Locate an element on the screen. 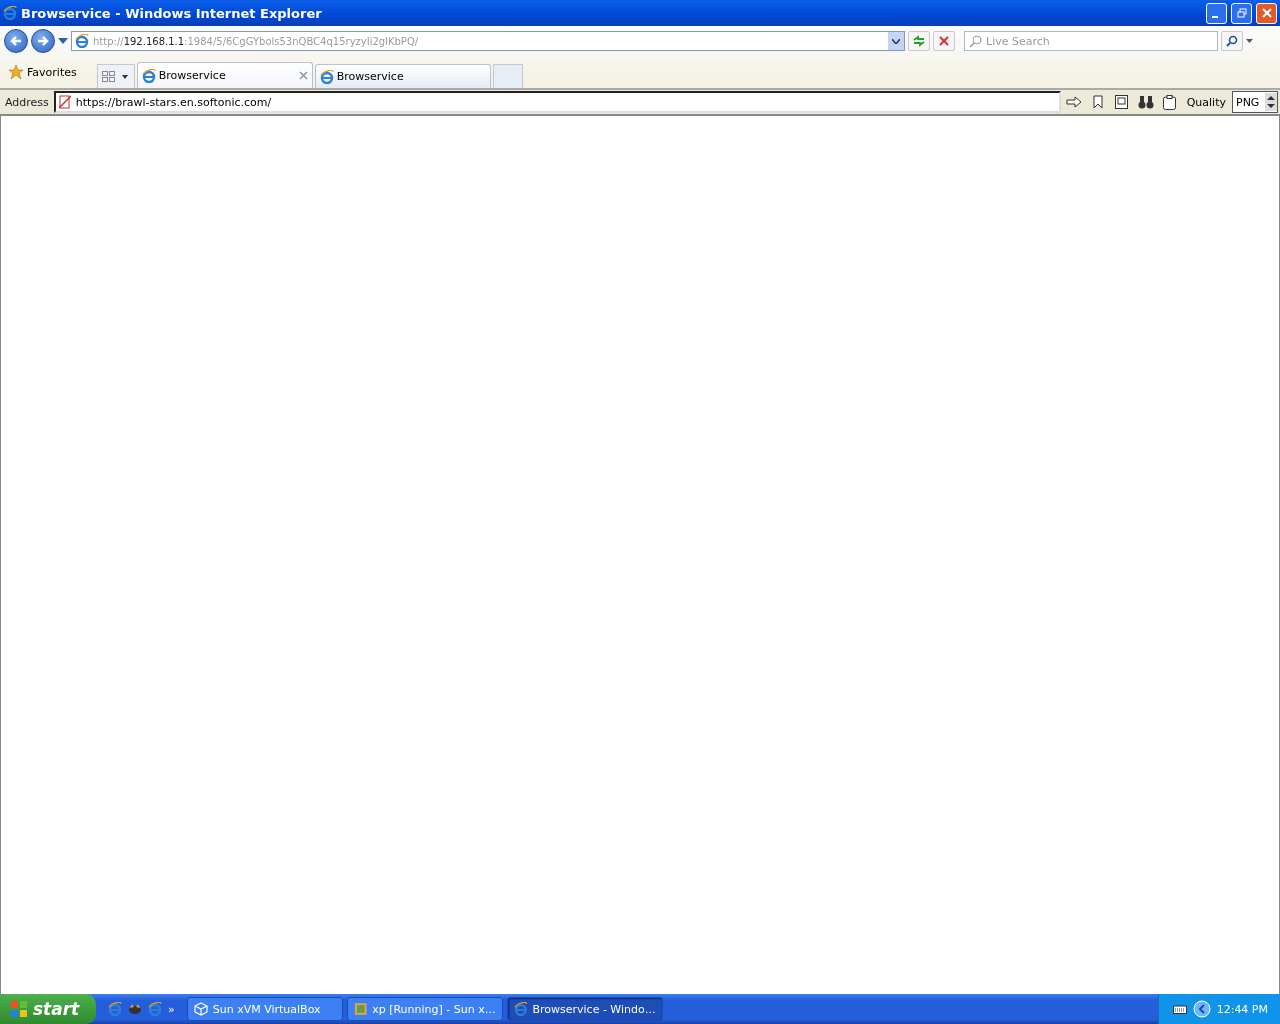 The height and width of the screenshot is (1024, 1280). search-button is located at coordinates (1232, 41).